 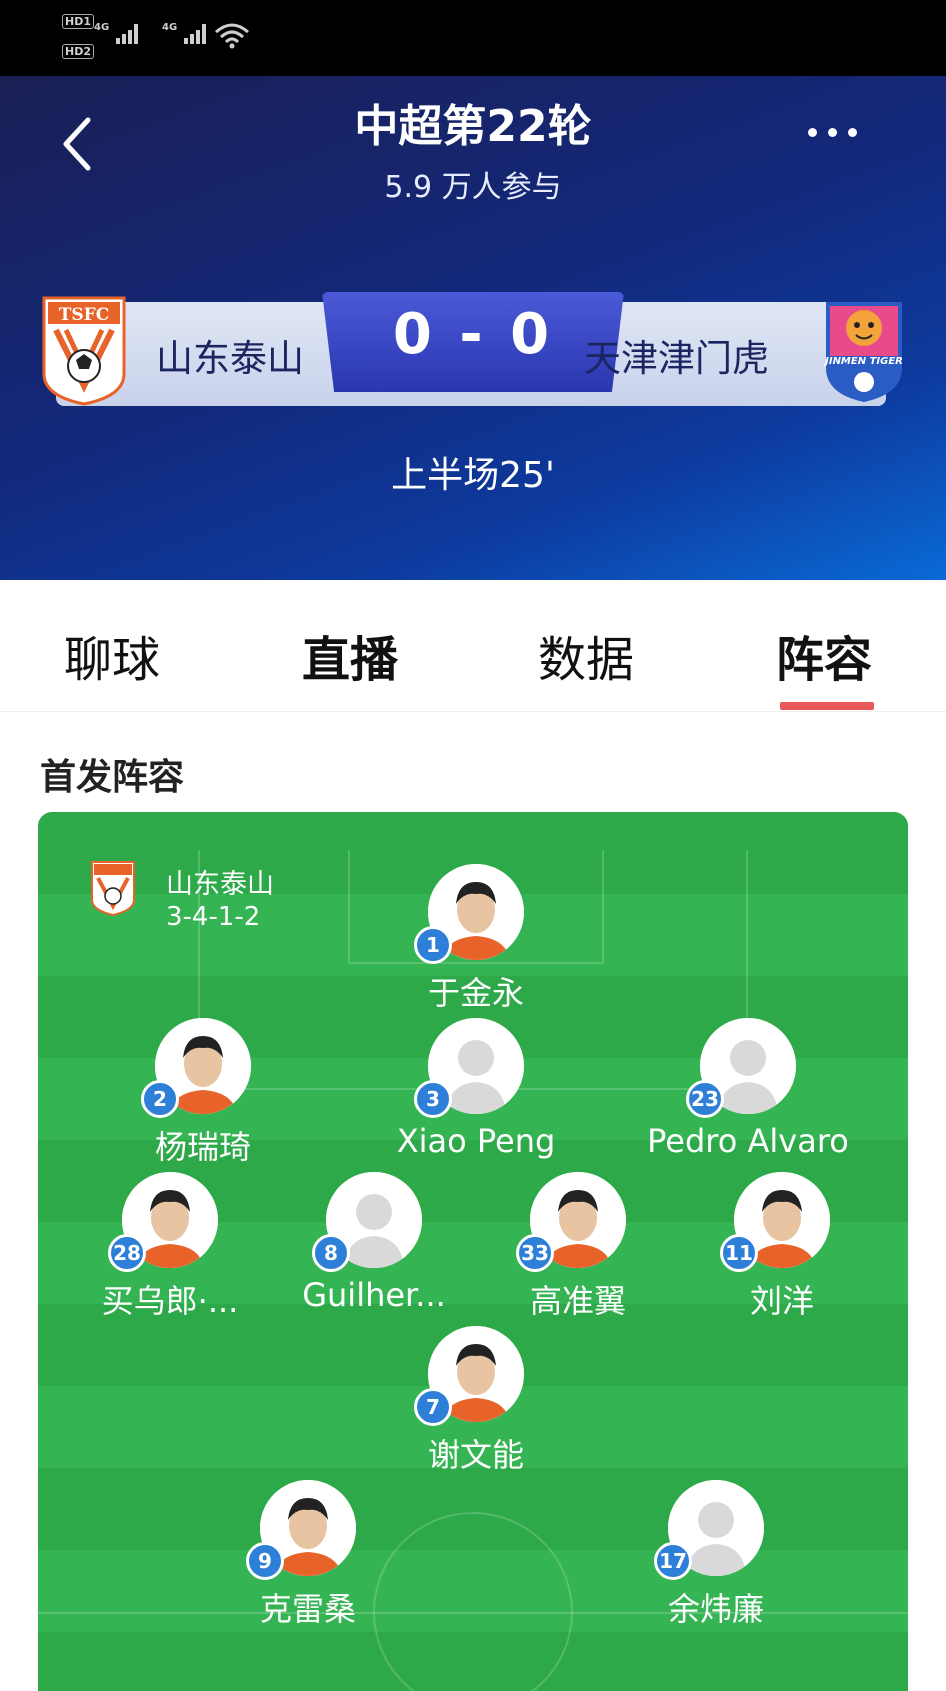 I want to click on match-score: 0 - 0, so click(x=473, y=334).